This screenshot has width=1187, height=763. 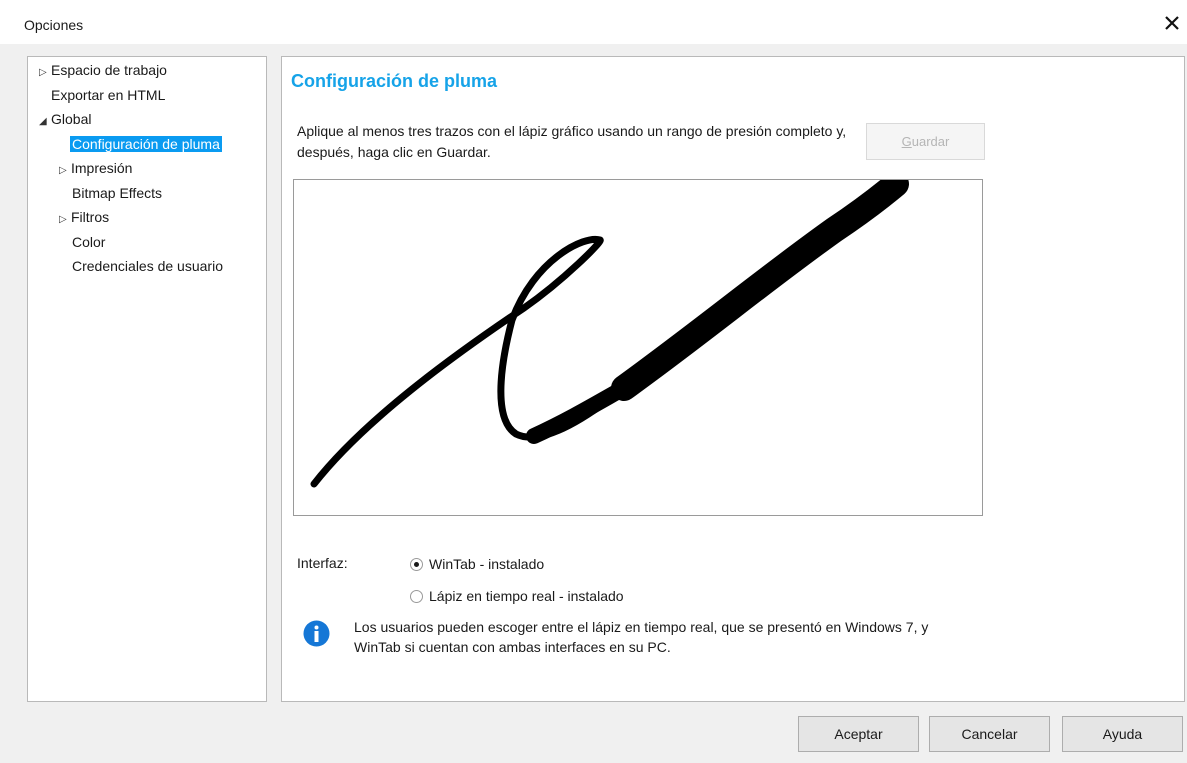 I want to click on interface-label: Interfaz:, so click(x=322, y=563).